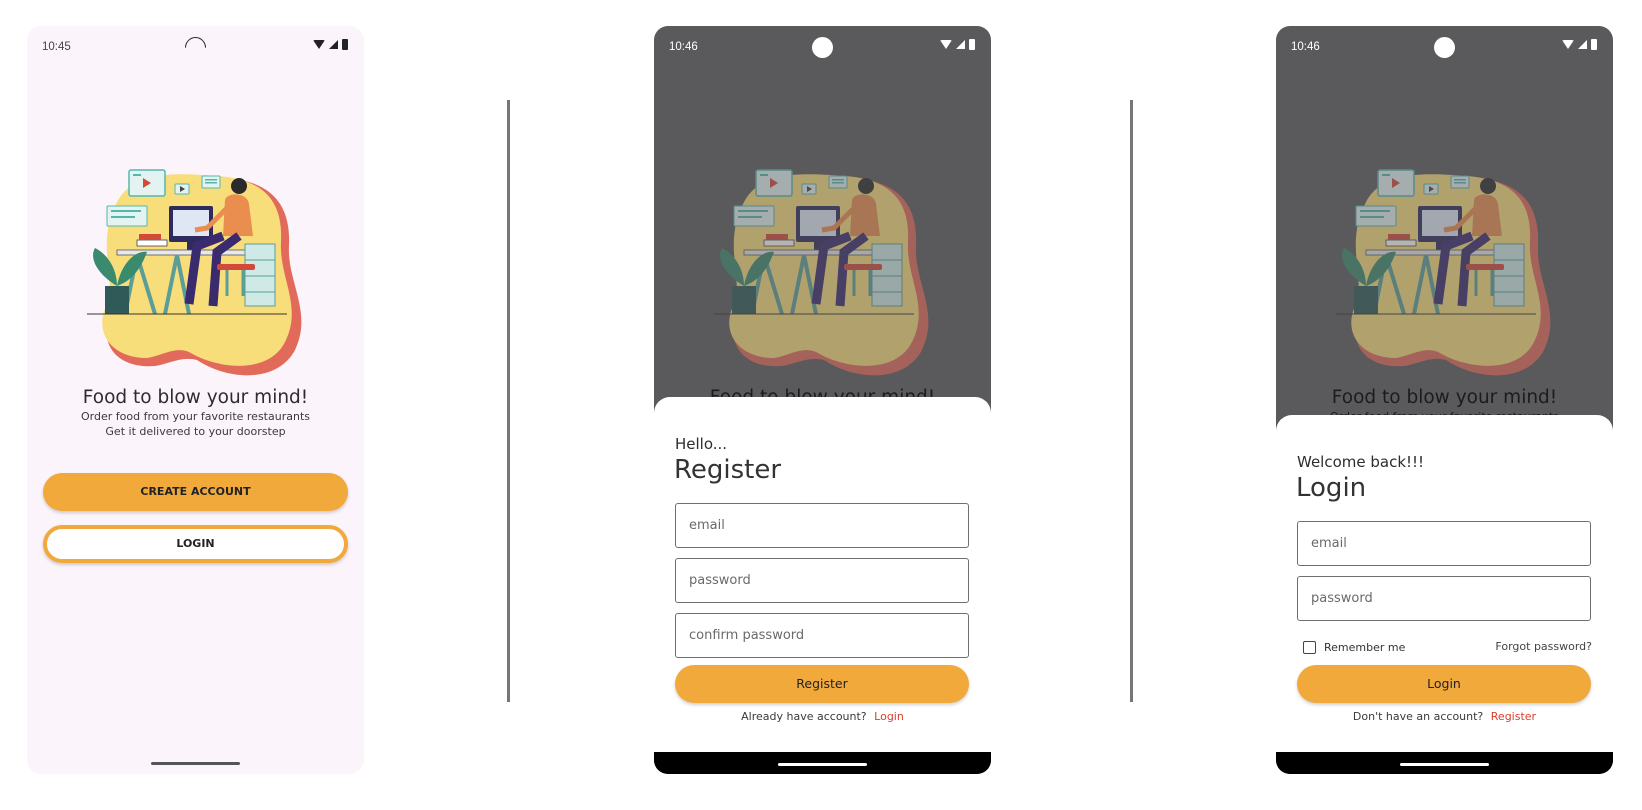  I want to click on forgot-password-link: Forgot password?, so click(1543, 646).